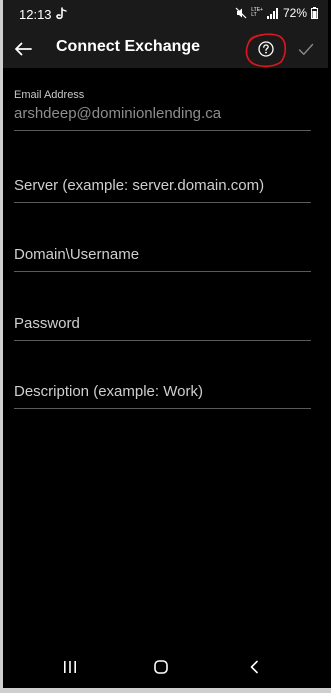 This screenshot has height=693, width=331. I want to click on server-field-group, so click(162, 190).